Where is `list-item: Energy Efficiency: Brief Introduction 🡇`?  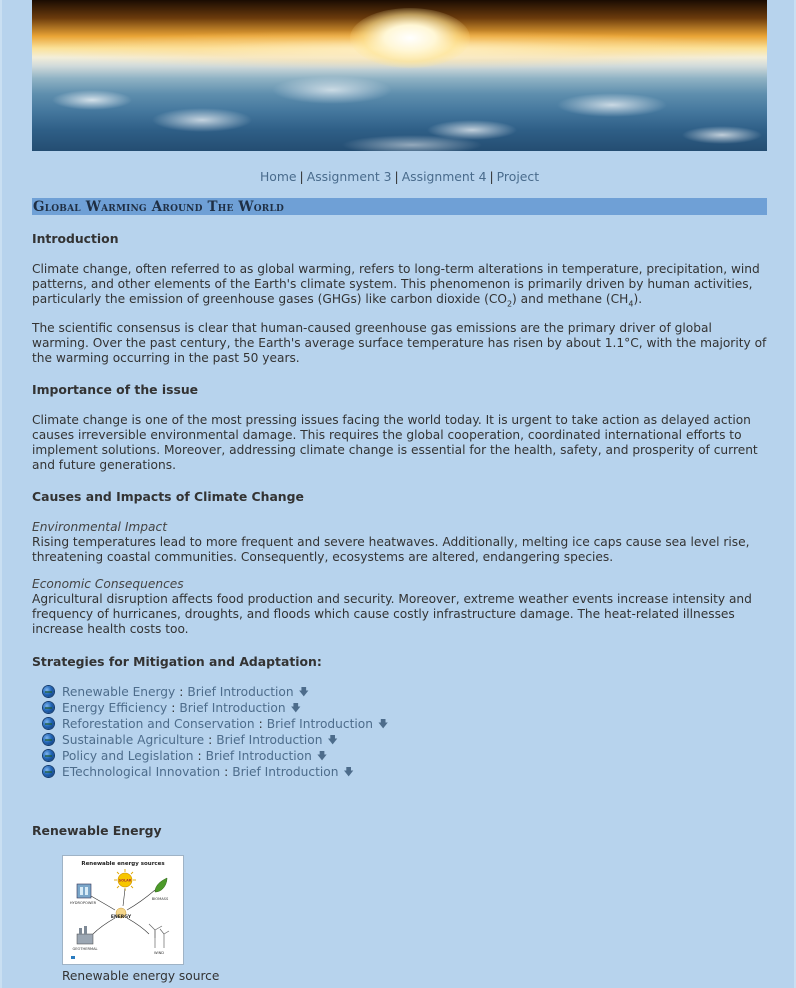 list-item: Energy Efficiency: Brief Introduction 🡇 is located at coordinates (215, 708).